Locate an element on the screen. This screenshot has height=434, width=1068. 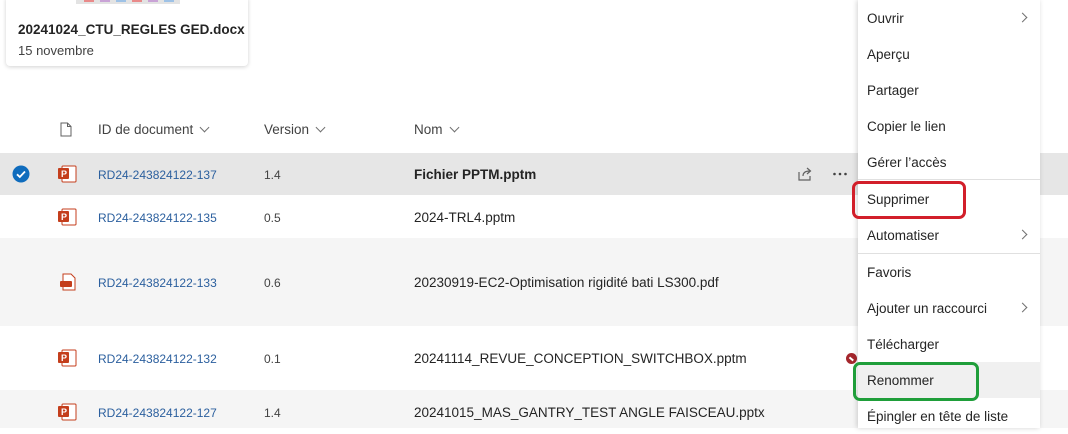
version-cell: 0.1 is located at coordinates (272, 359).